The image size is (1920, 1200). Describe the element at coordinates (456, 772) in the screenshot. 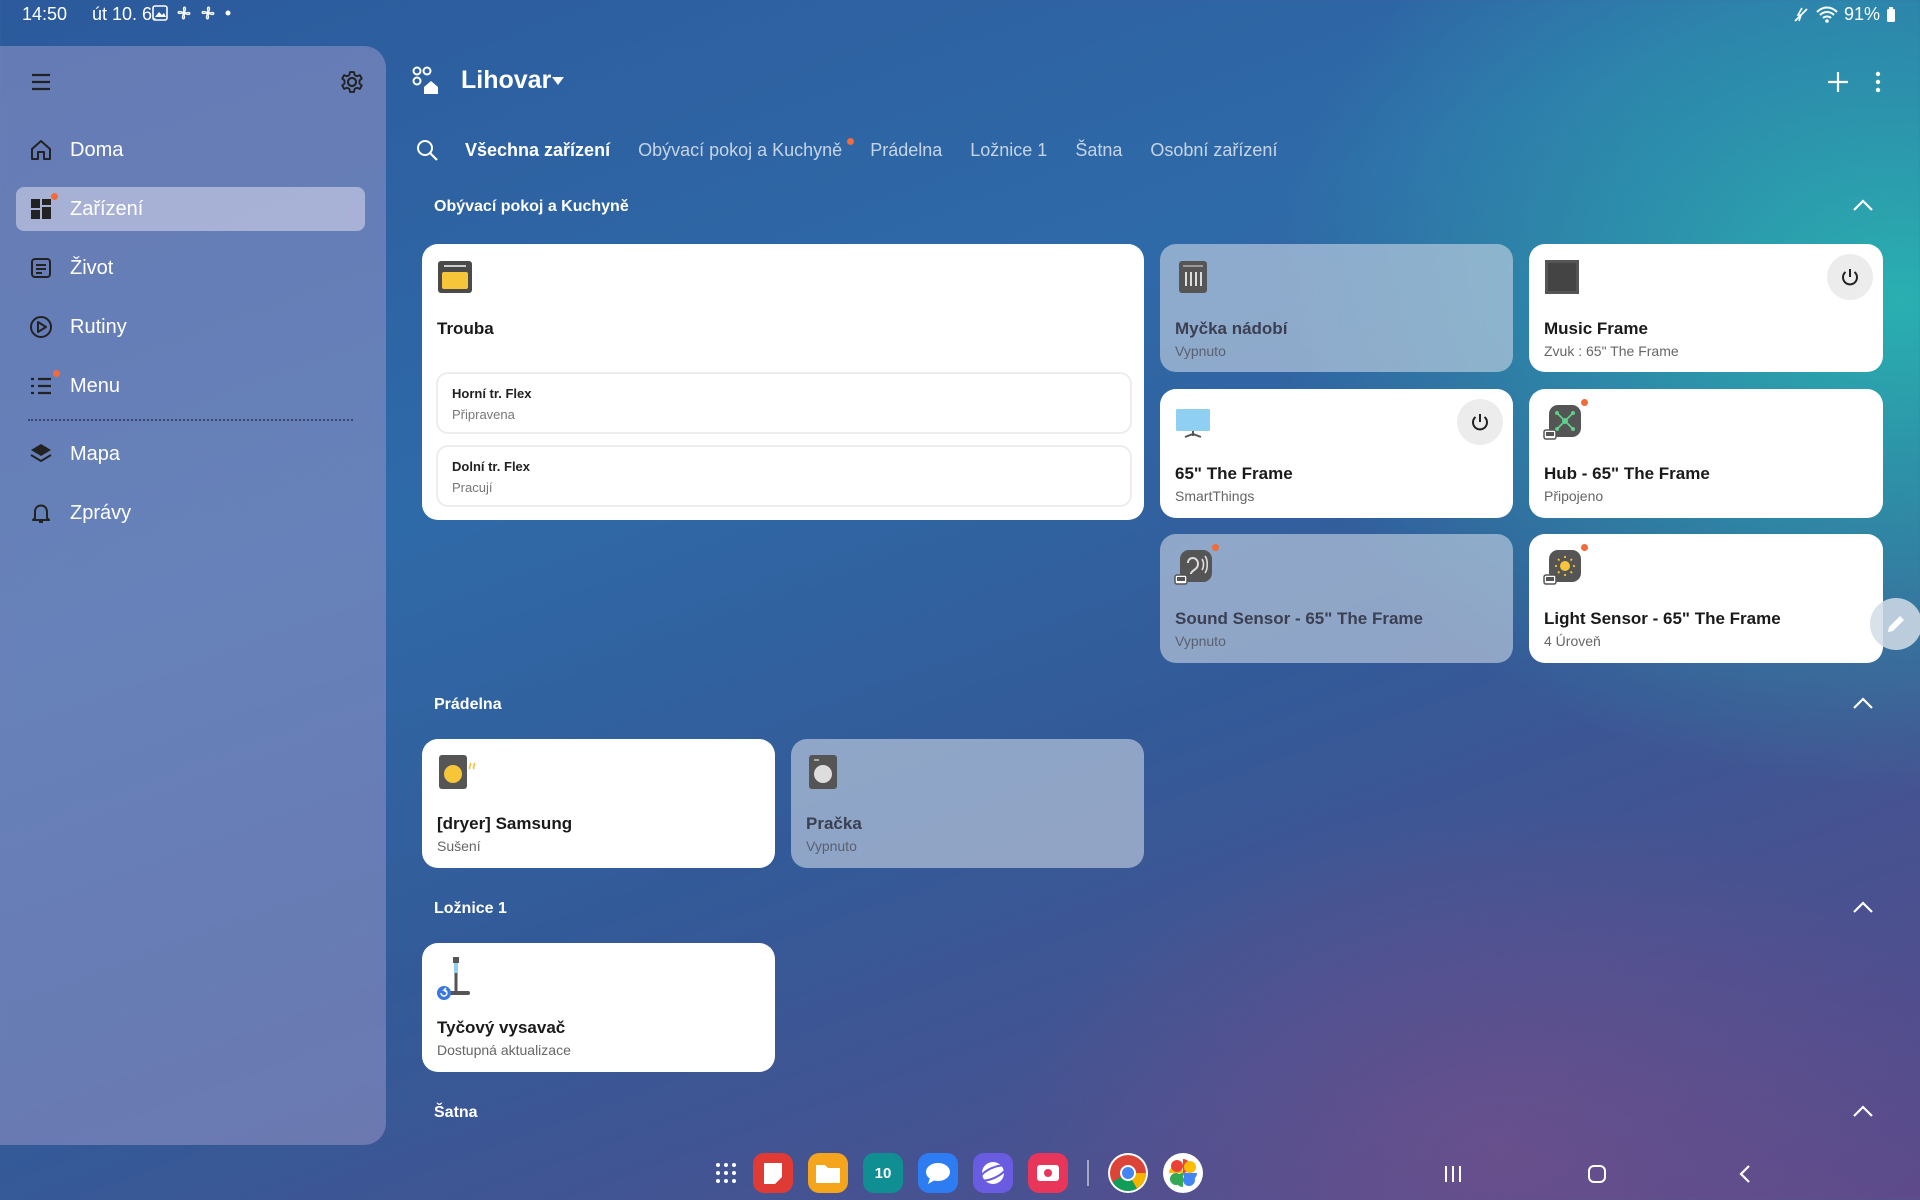

I see `dryer-icon` at that location.